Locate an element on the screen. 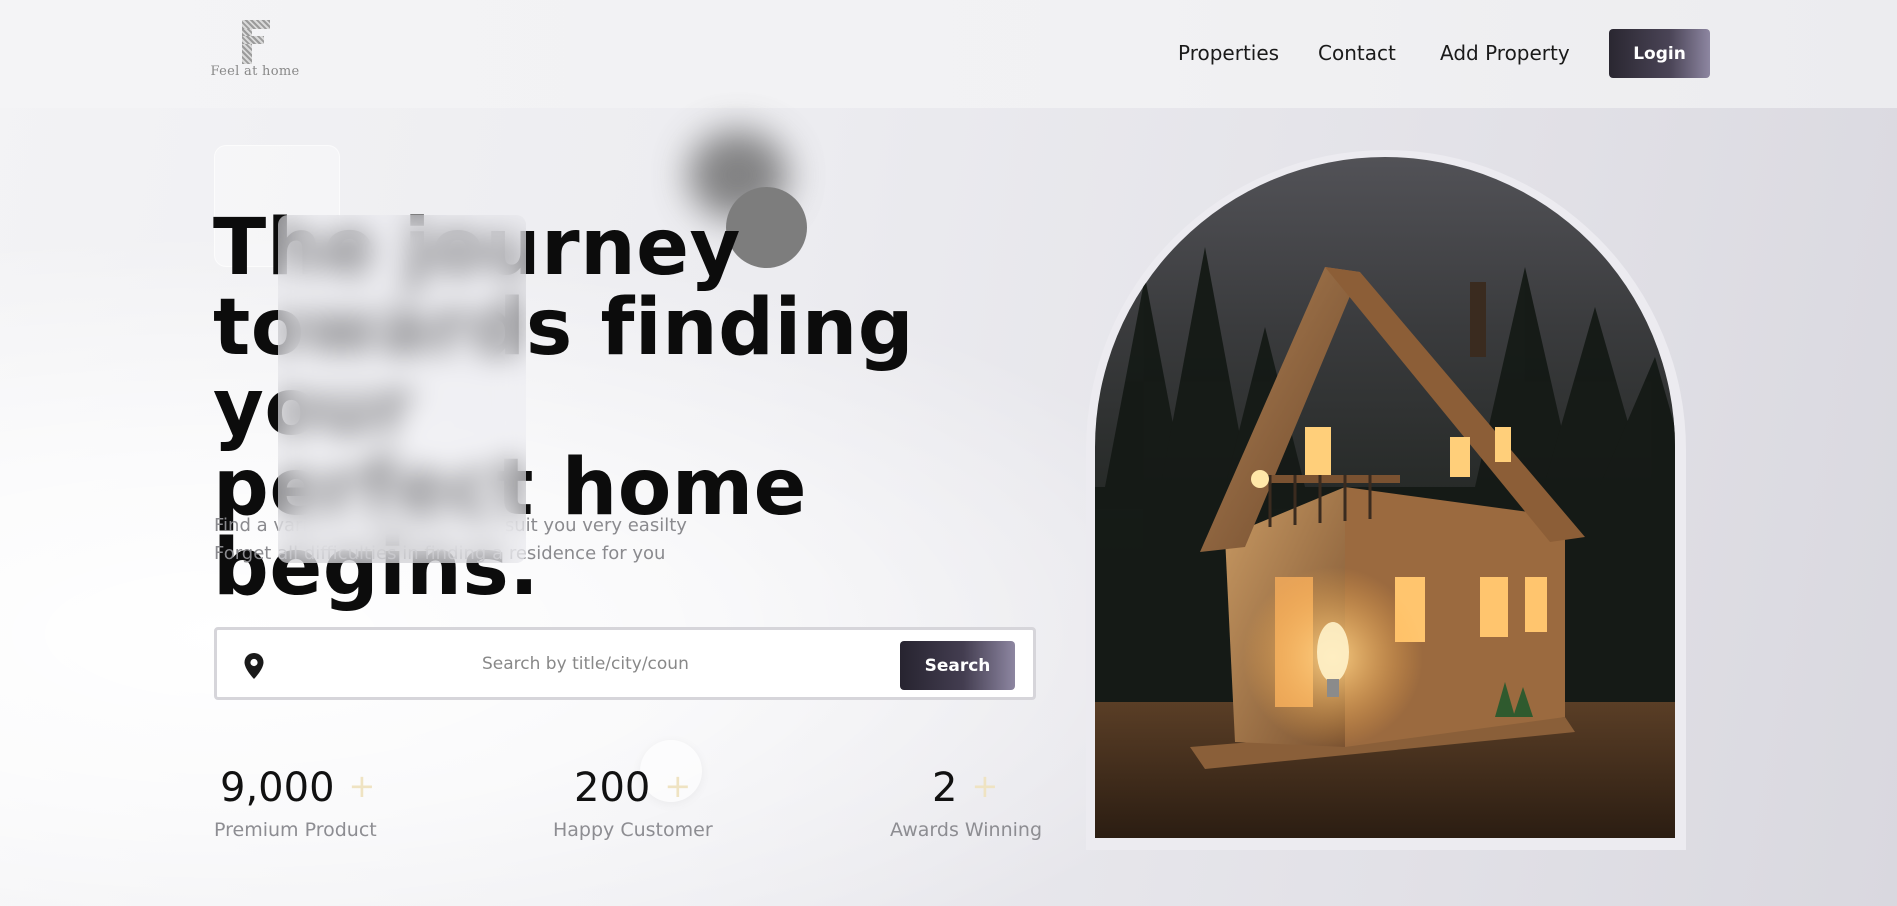 The height and width of the screenshot is (906, 1897). frosted-glass-overlay is located at coordinates (402, 389).